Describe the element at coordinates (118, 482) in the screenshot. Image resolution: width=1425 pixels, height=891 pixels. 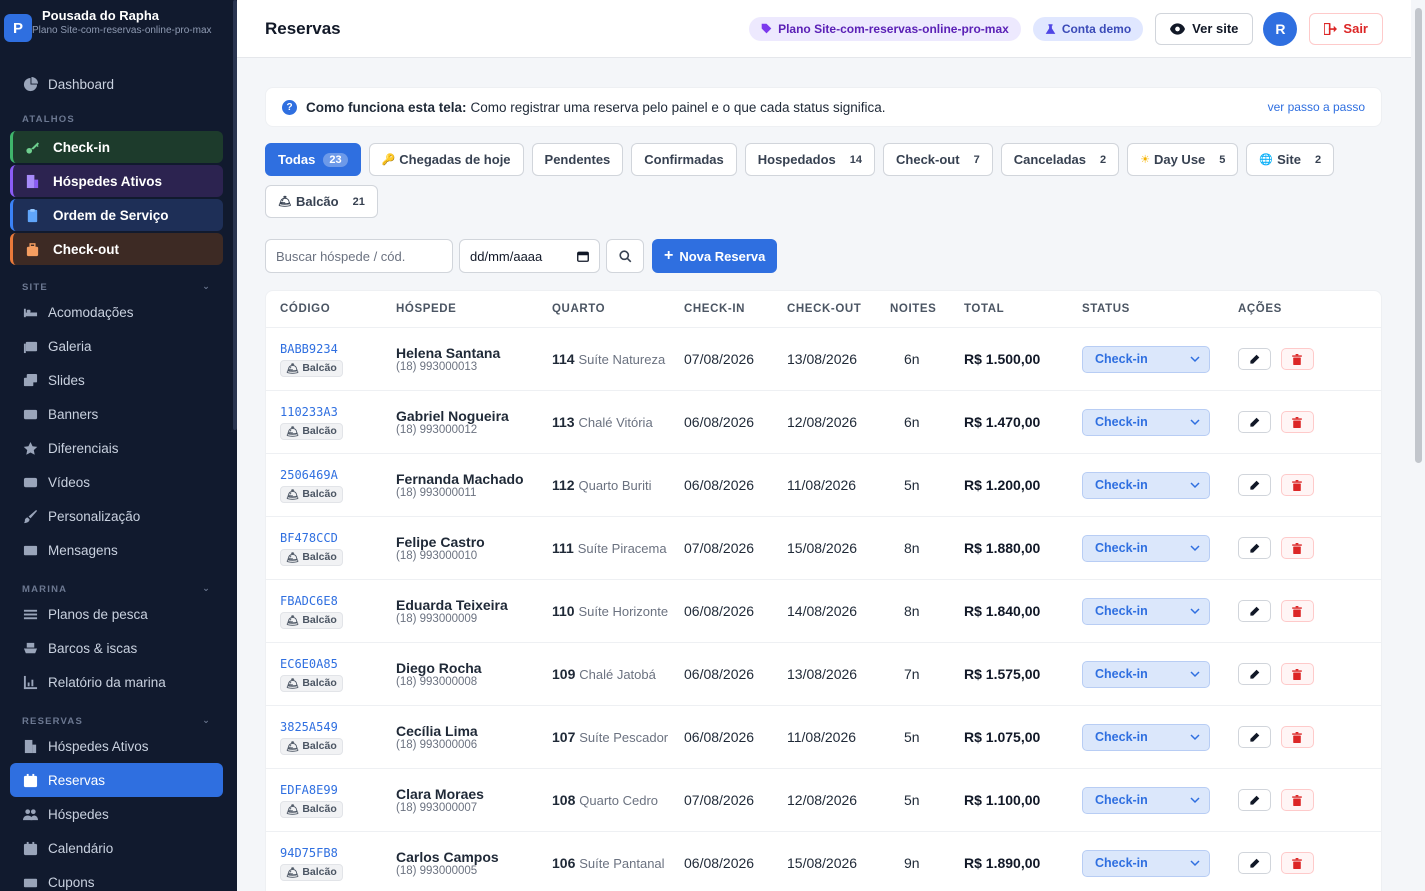
I see `sidebar-item-videos: Vídeos` at that location.